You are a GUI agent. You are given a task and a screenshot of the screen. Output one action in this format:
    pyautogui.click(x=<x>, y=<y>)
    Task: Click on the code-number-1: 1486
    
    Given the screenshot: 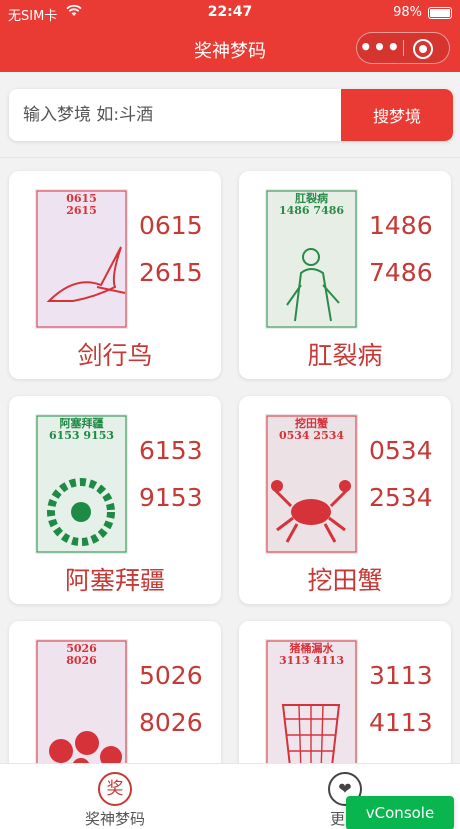 What is the action you would take?
    pyautogui.click(x=401, y=225)
    